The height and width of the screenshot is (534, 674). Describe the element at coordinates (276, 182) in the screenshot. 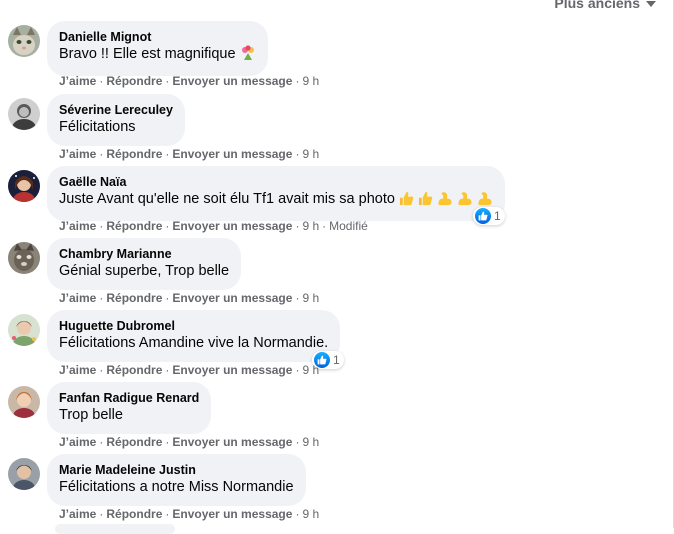

I see `comment-author: Gaëlle Naïa` at that location.